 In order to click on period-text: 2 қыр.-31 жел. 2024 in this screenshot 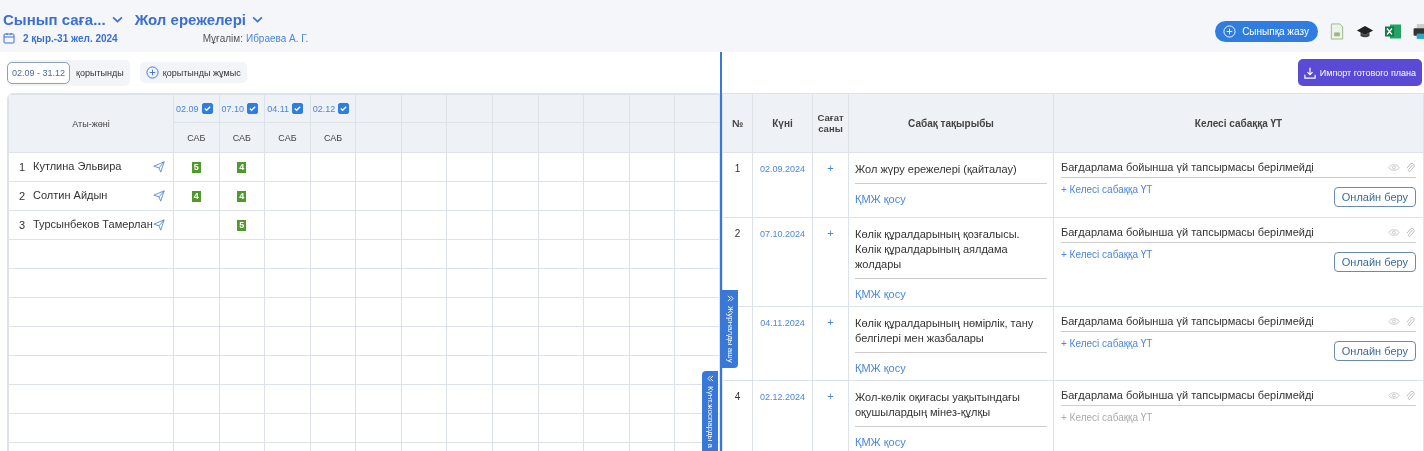, I will do `click(70, 38)`.